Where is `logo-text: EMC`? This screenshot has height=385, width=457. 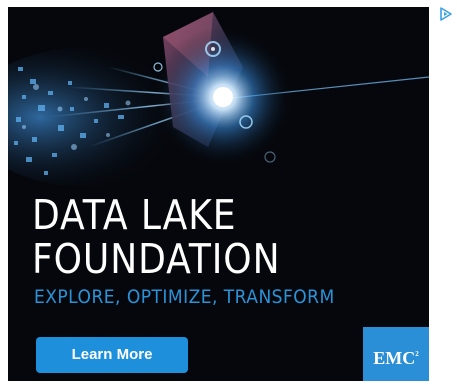
logo-text: EMC is located at coordinates (394, 358).